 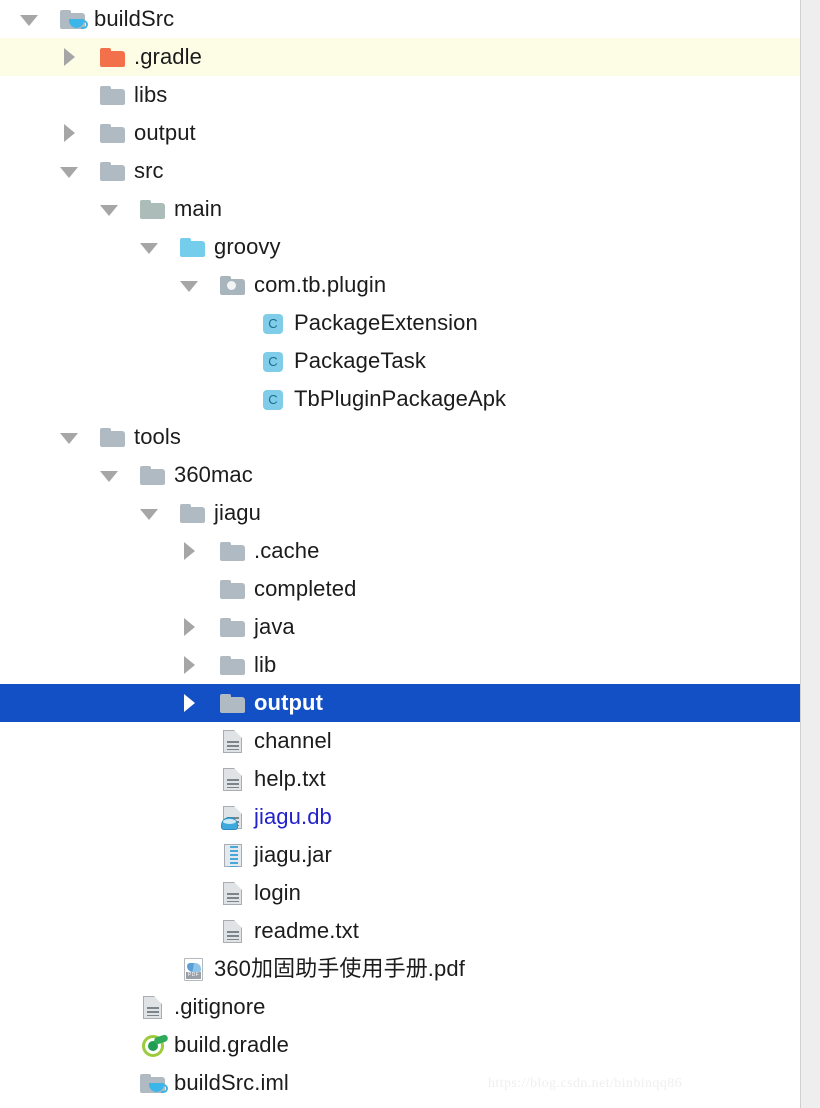 What do you see at coordinates (287, 550) in the screenshot?
I see `tree-row-label: .cache` at bounding box center [287, 550].